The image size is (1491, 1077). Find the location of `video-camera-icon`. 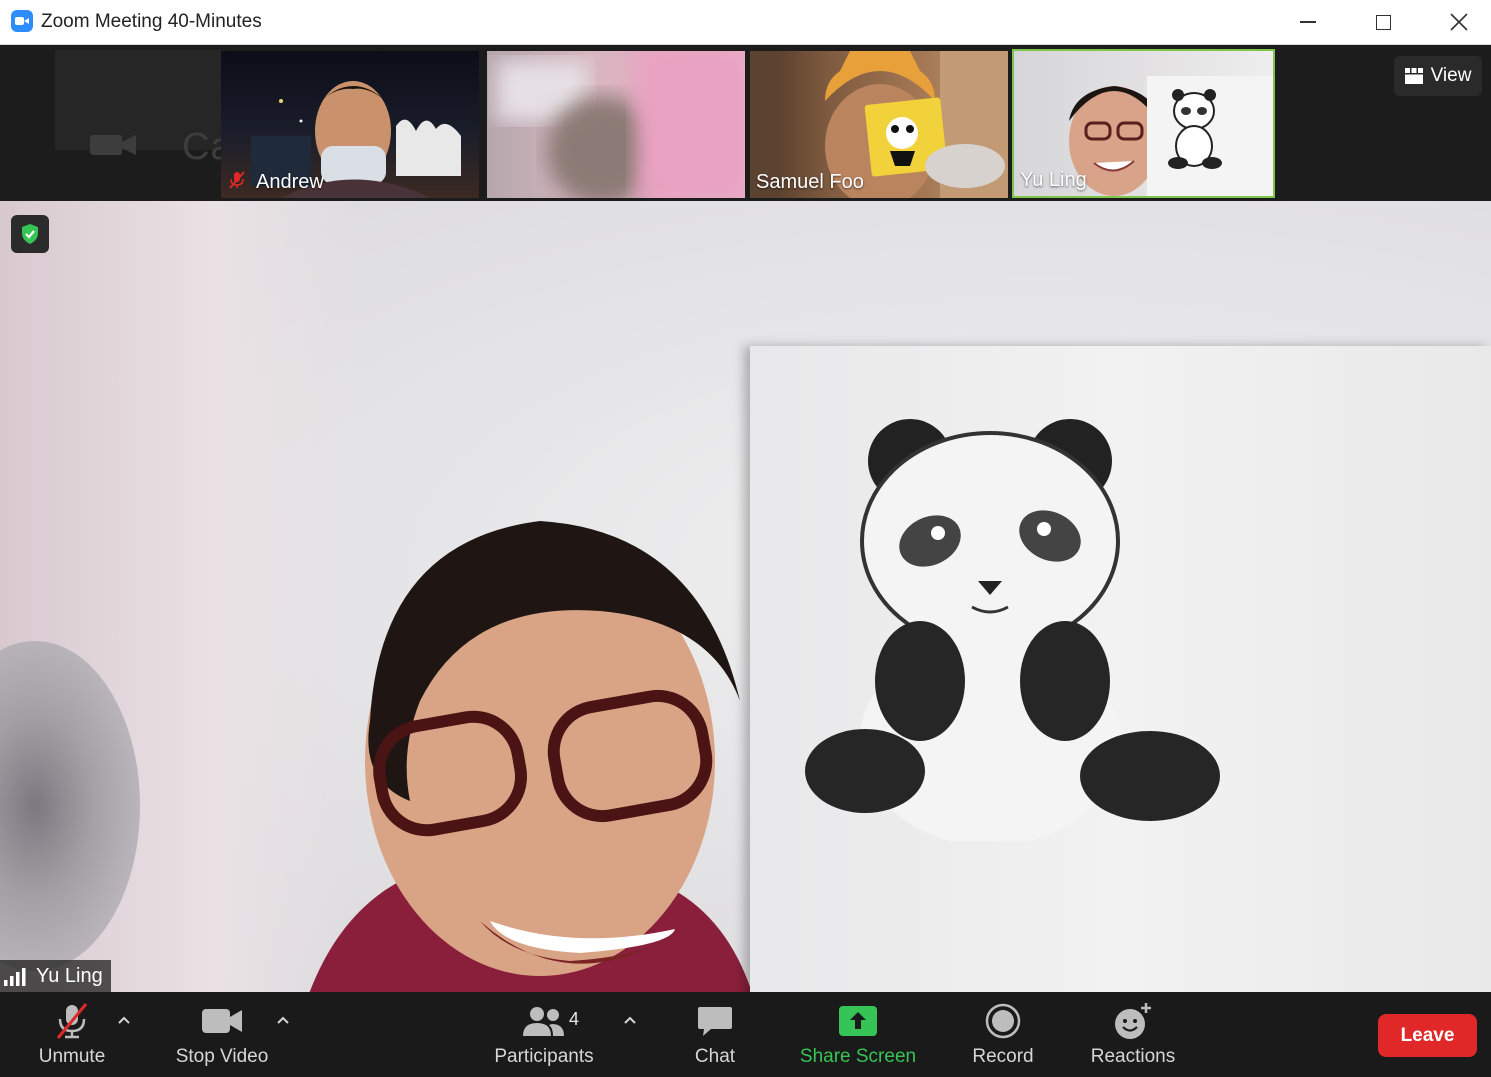

video-camera-icon is located at coordinates (222, 1021).